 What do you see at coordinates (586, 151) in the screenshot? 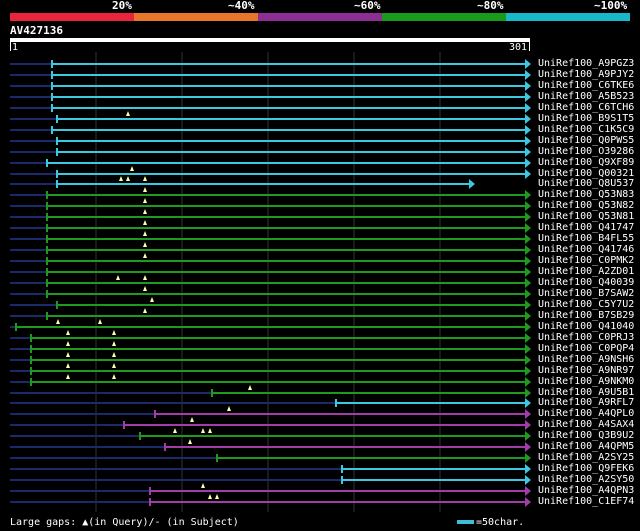
I see `hit-label: UniRef100_O39286` at bounding box center [586, 151].